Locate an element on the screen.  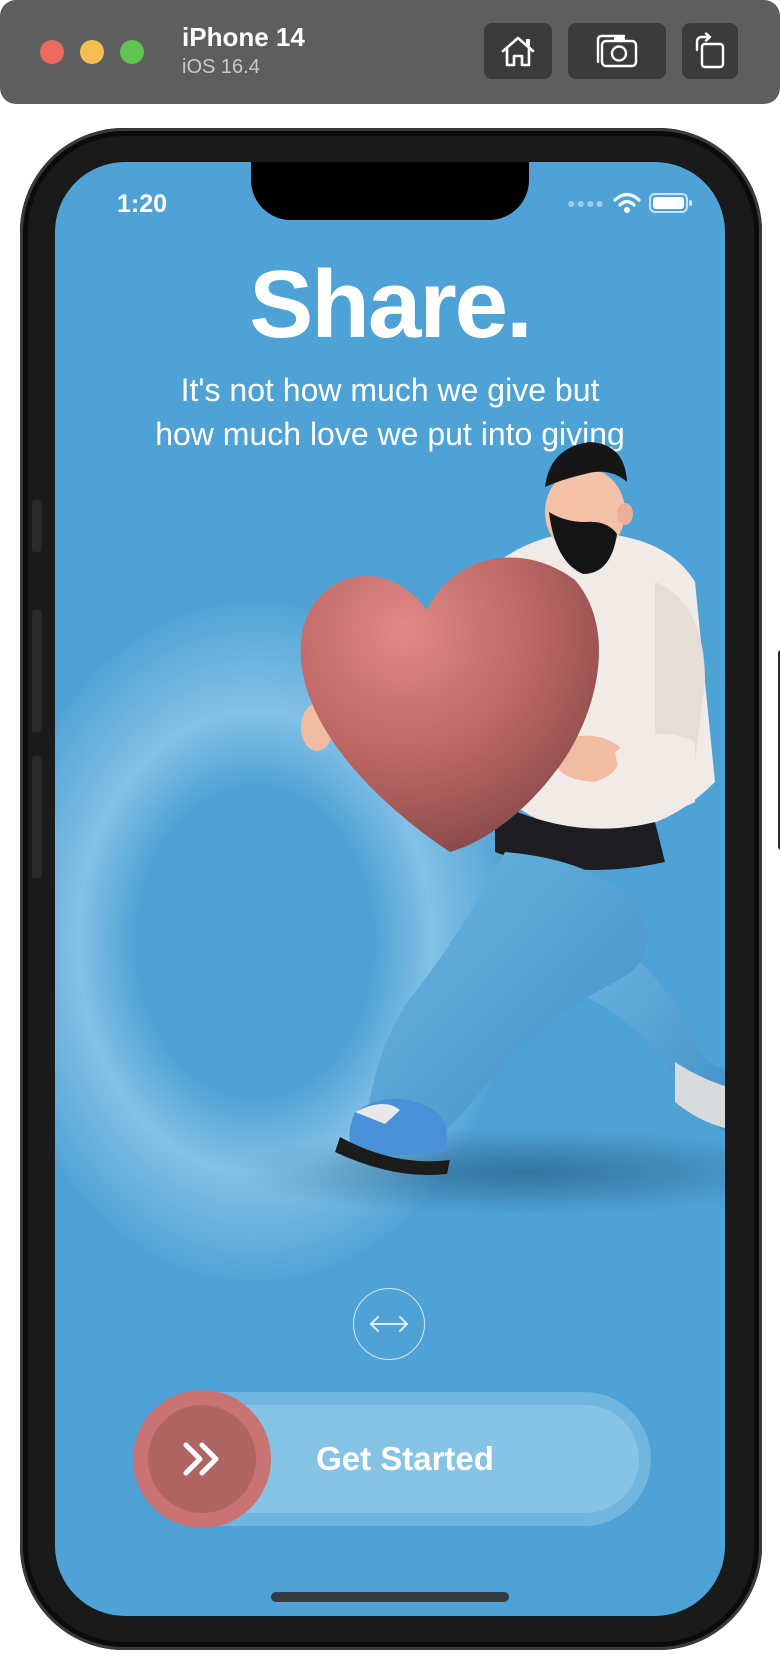
device-name: iPhone 14 is located at coordinates (243, 37).